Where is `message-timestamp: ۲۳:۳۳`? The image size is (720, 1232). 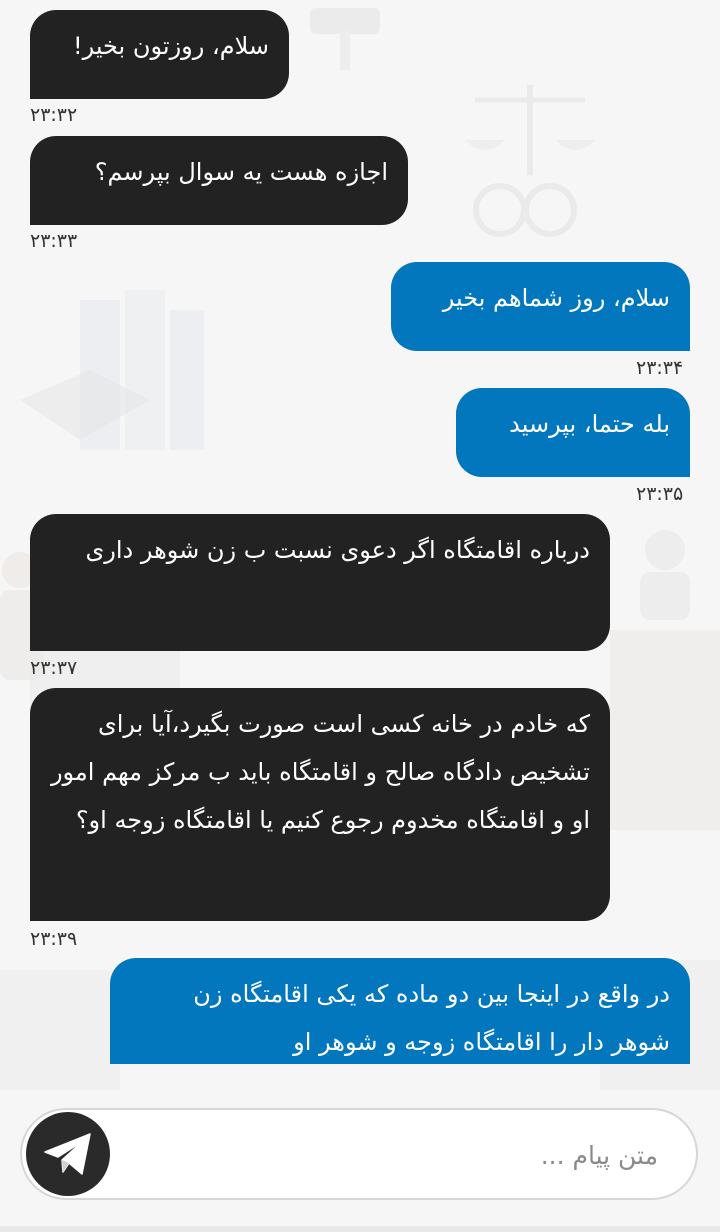 message-timestamp: ۲۳:۳۳ is located at coordinates (54, 241).